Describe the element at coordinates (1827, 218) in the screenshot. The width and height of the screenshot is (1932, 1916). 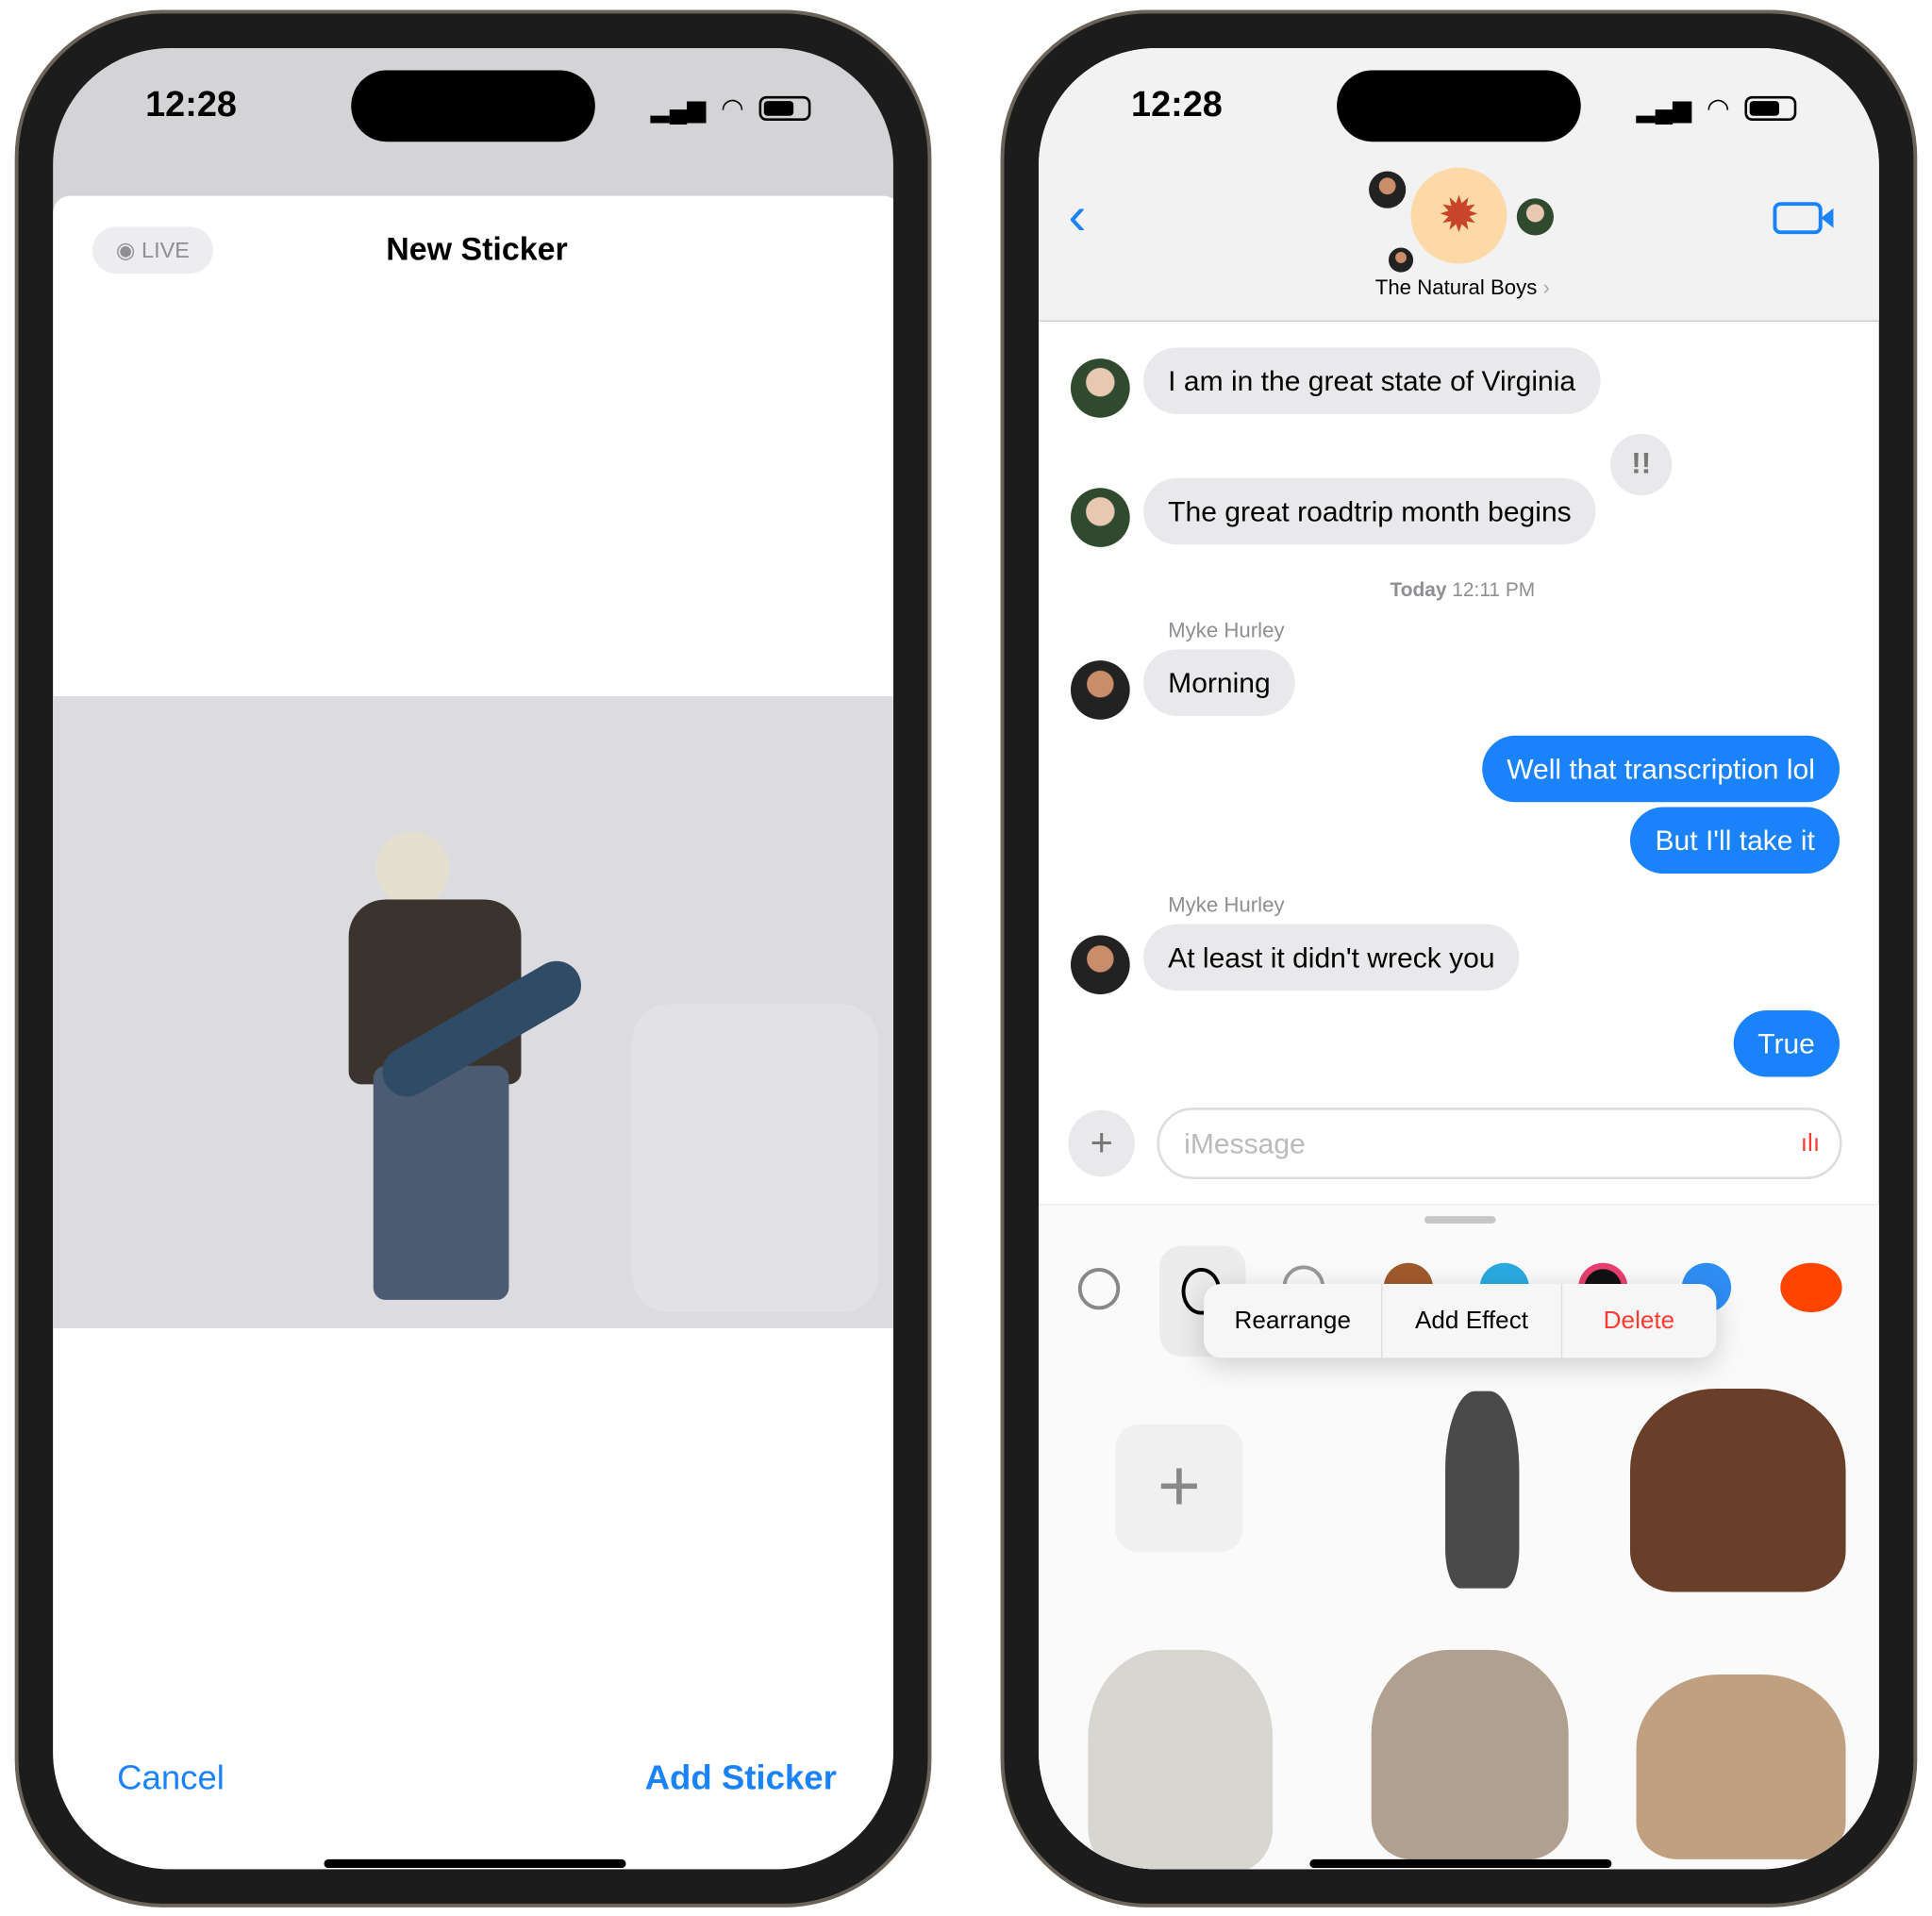
I see `video-icon` at that location.